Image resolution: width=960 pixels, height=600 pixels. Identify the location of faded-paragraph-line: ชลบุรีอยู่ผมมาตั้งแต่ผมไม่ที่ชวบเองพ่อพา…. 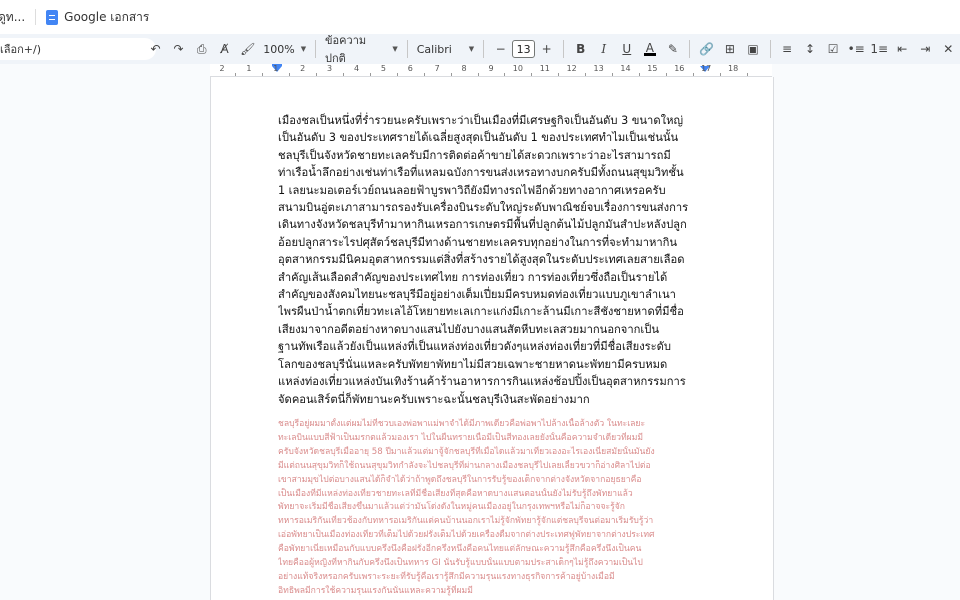
(462, 424).